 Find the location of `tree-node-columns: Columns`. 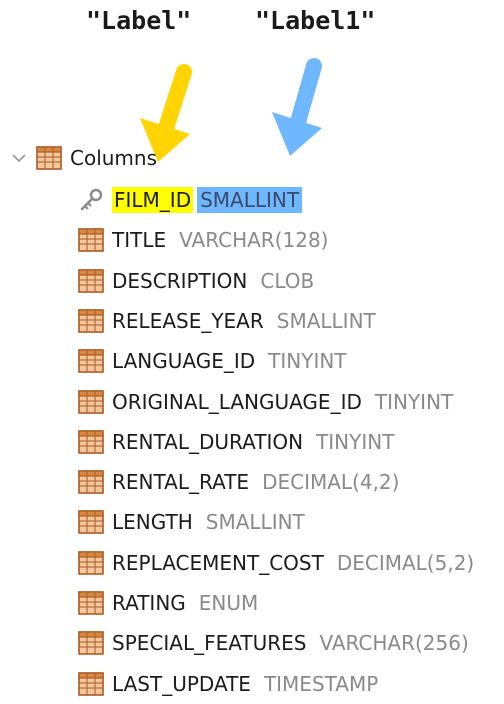

tree-node-columns: Columns is located at coordinates (82, 158).